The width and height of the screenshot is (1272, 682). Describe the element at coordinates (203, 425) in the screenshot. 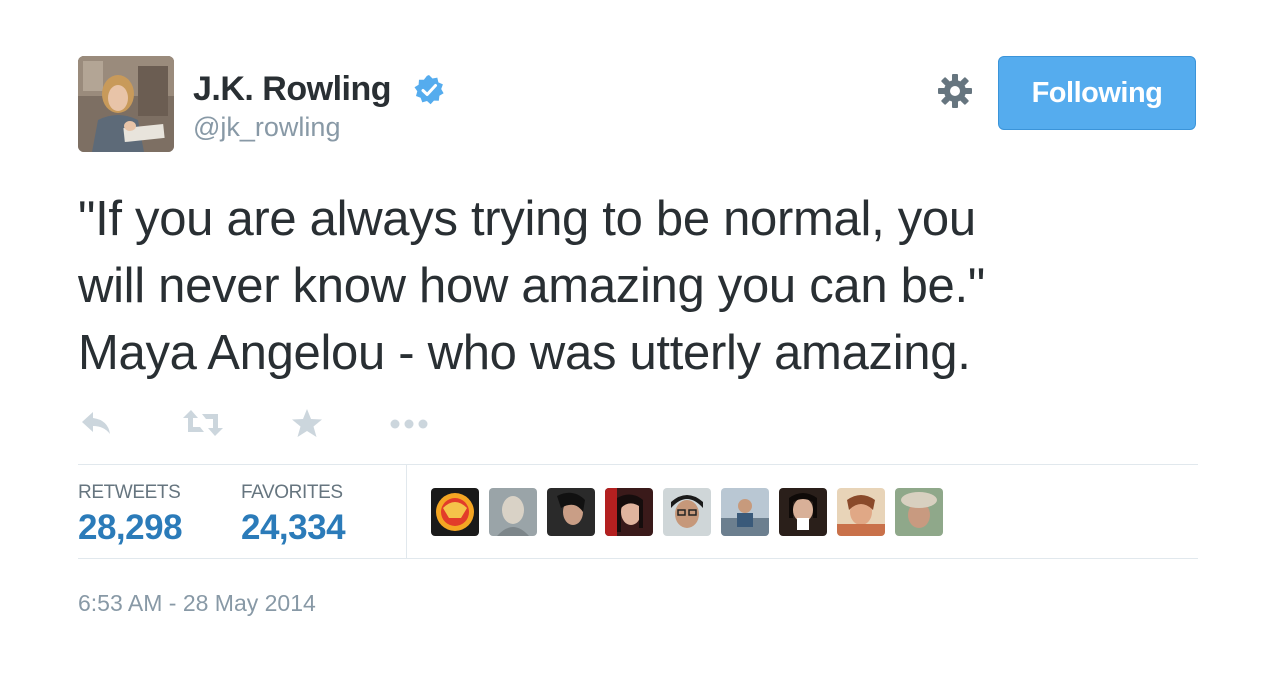

I see `retweet-icon` at that location.